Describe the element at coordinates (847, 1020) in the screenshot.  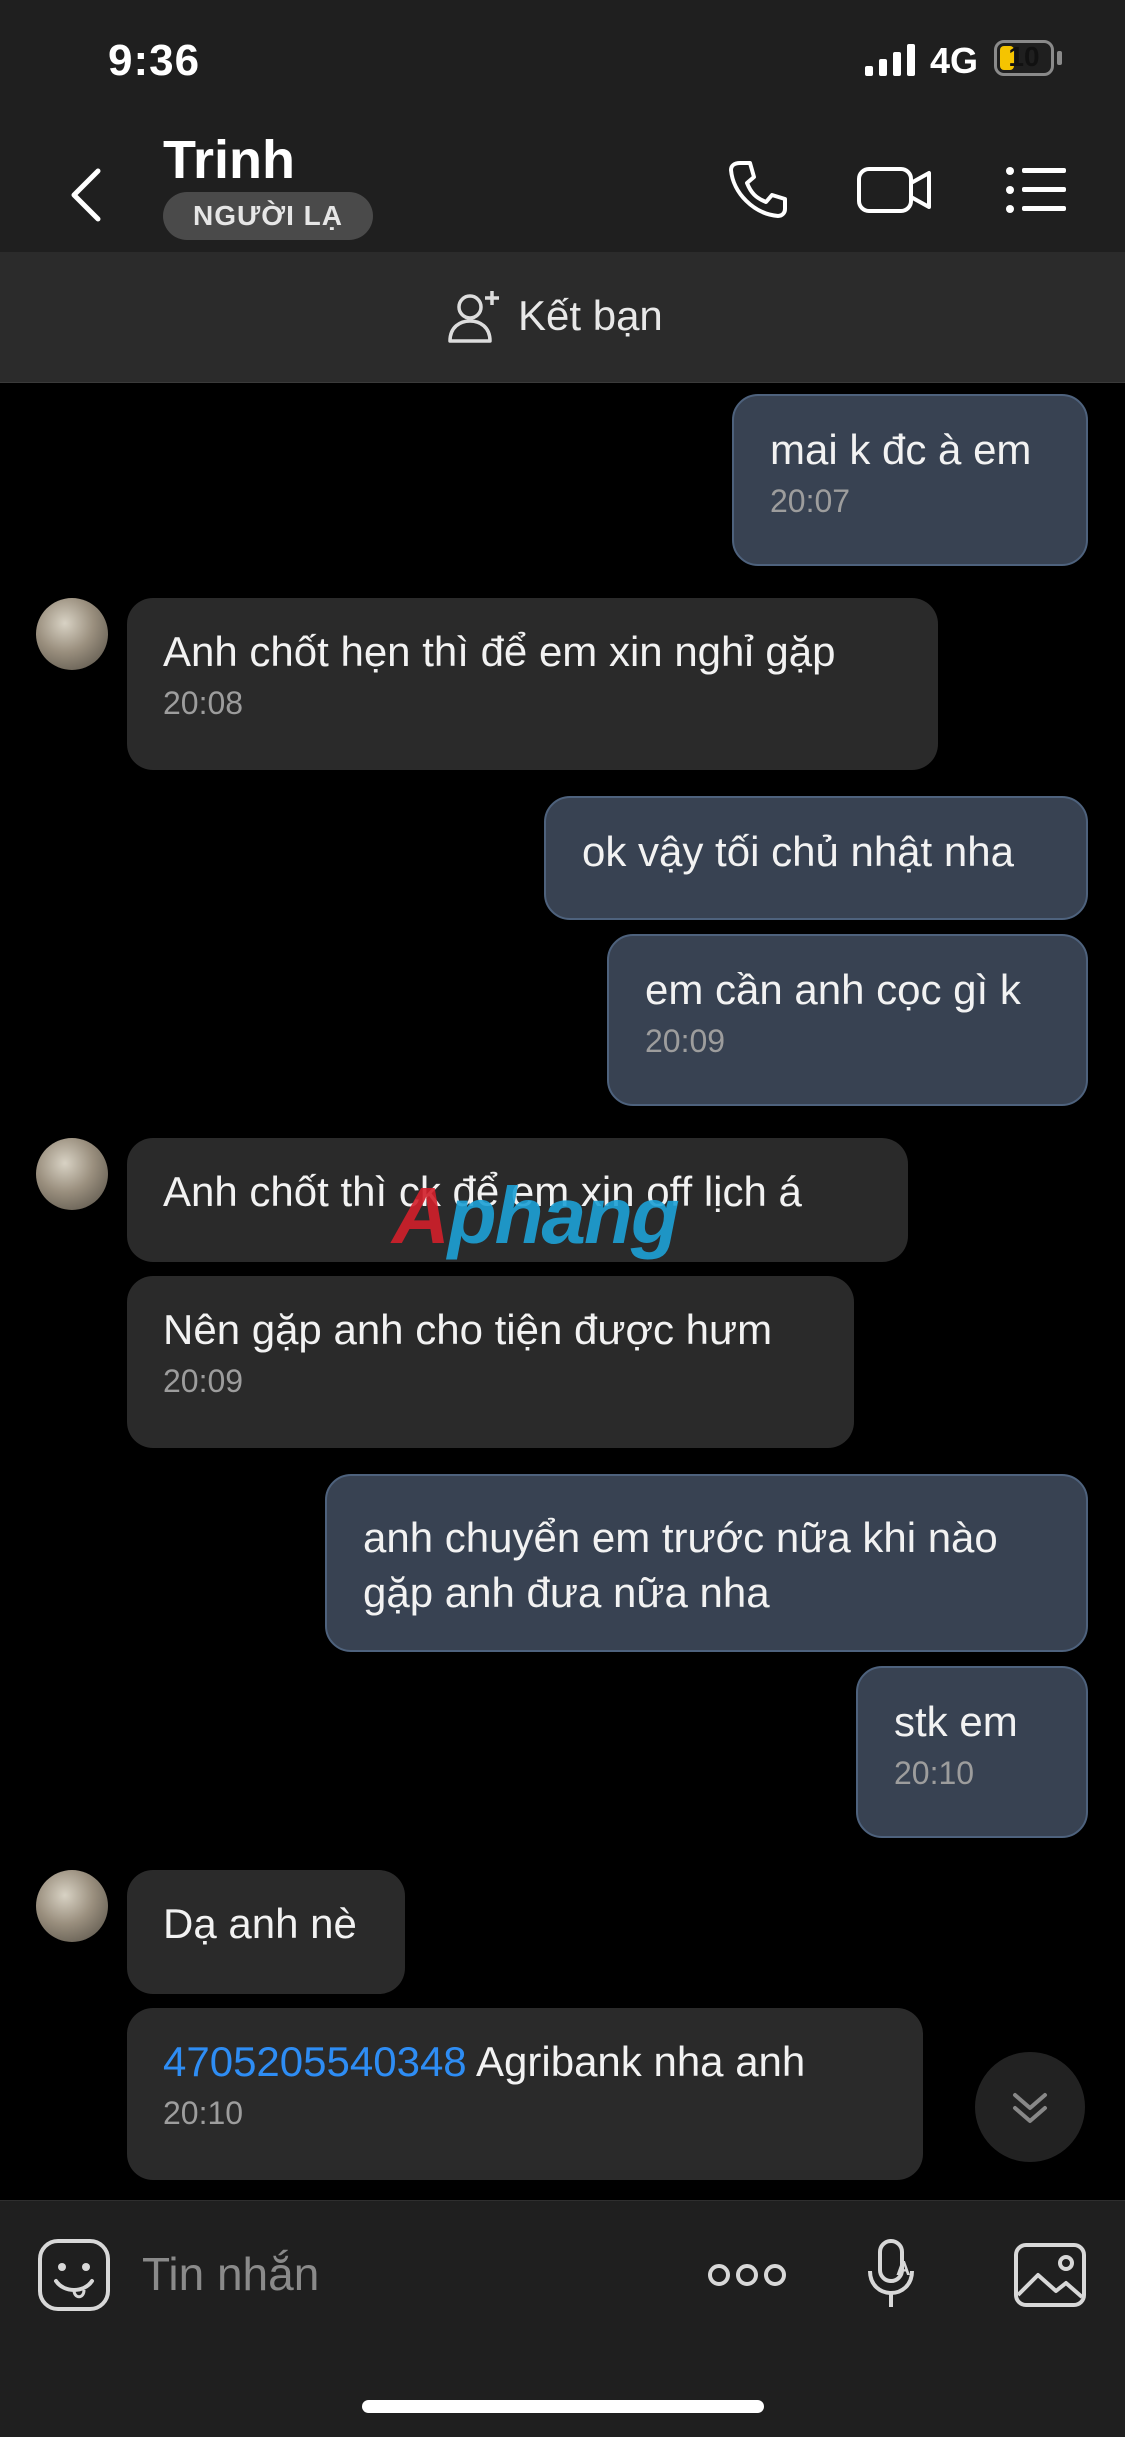
I see `message-bubble-outgoing: em cần anh cọc gì k 20:09` at that location.